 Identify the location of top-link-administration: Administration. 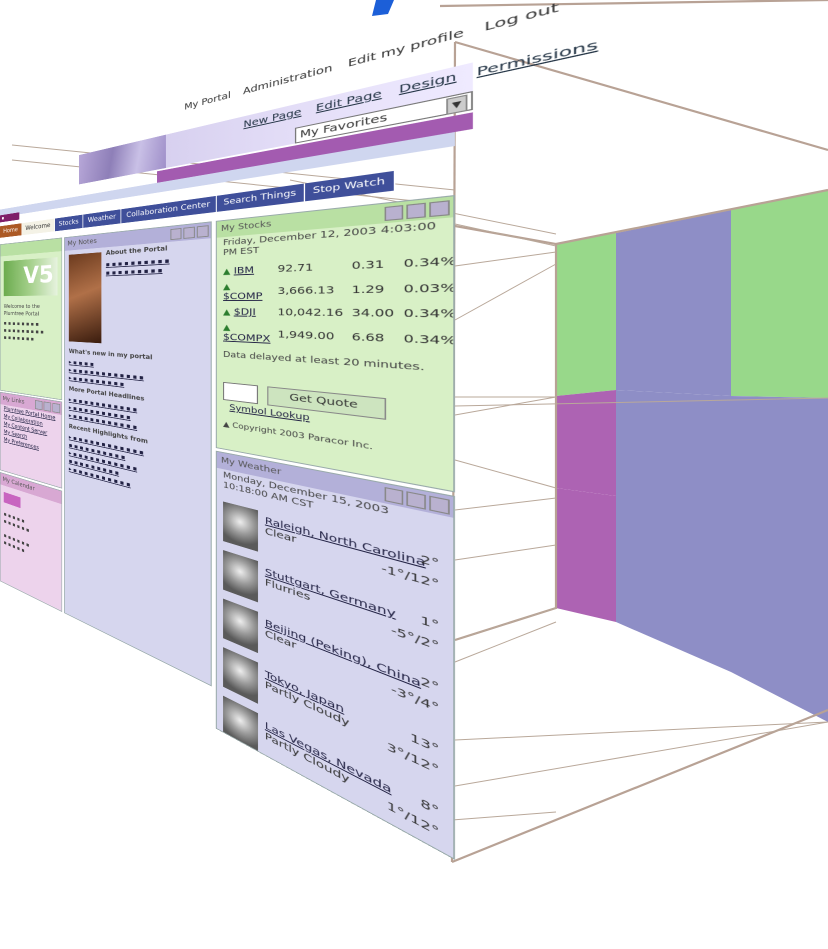
(287, 80).